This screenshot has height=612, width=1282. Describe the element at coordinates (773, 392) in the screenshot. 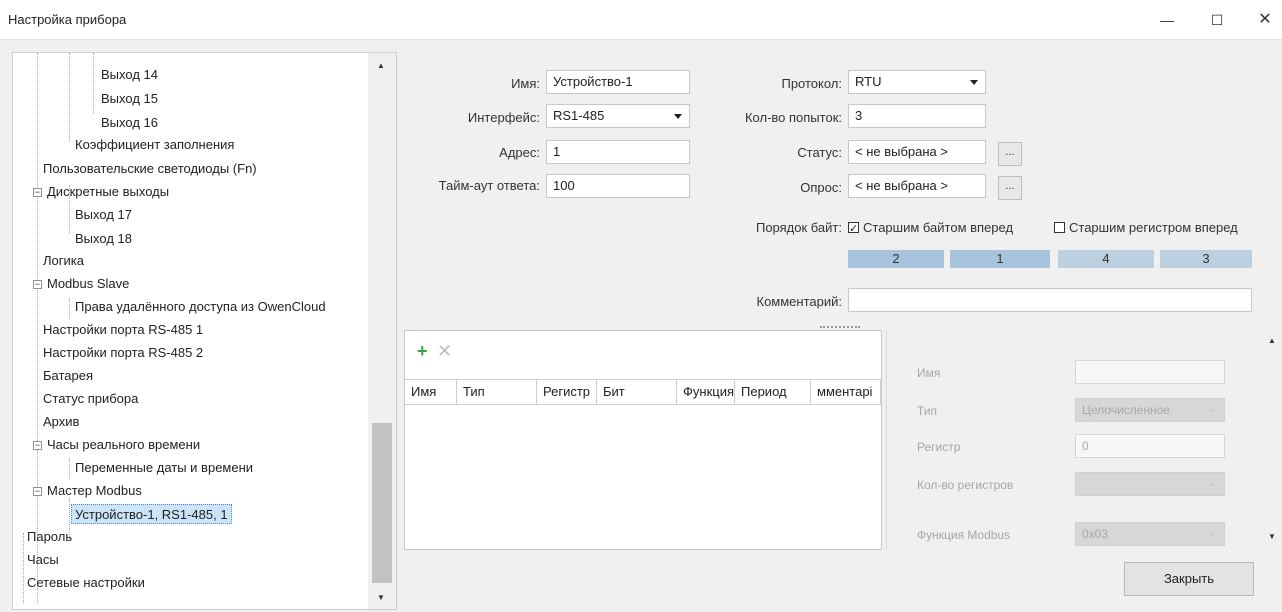

I see `column-header-period: Период` at that location.